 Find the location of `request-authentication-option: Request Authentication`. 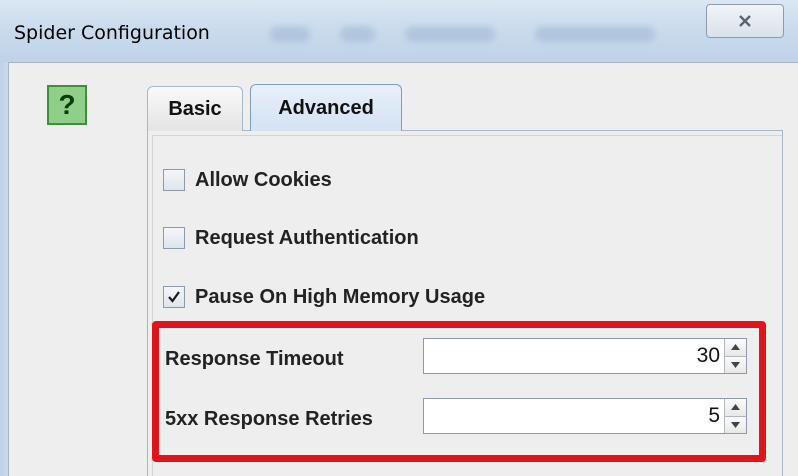

request-authentication-option: Request Authentication is located at coordinates (291, 238).